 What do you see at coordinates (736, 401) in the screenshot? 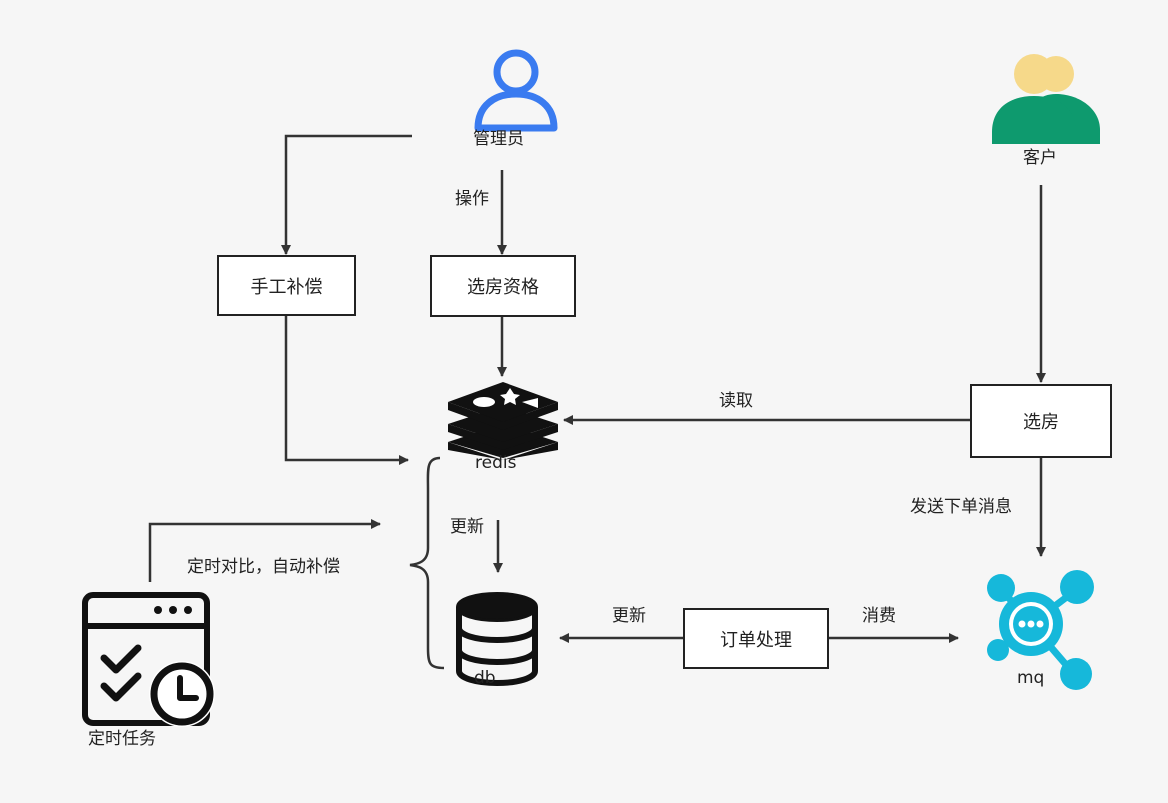
I see `edge-label-read: 读取` at bounding box center [736, 401].